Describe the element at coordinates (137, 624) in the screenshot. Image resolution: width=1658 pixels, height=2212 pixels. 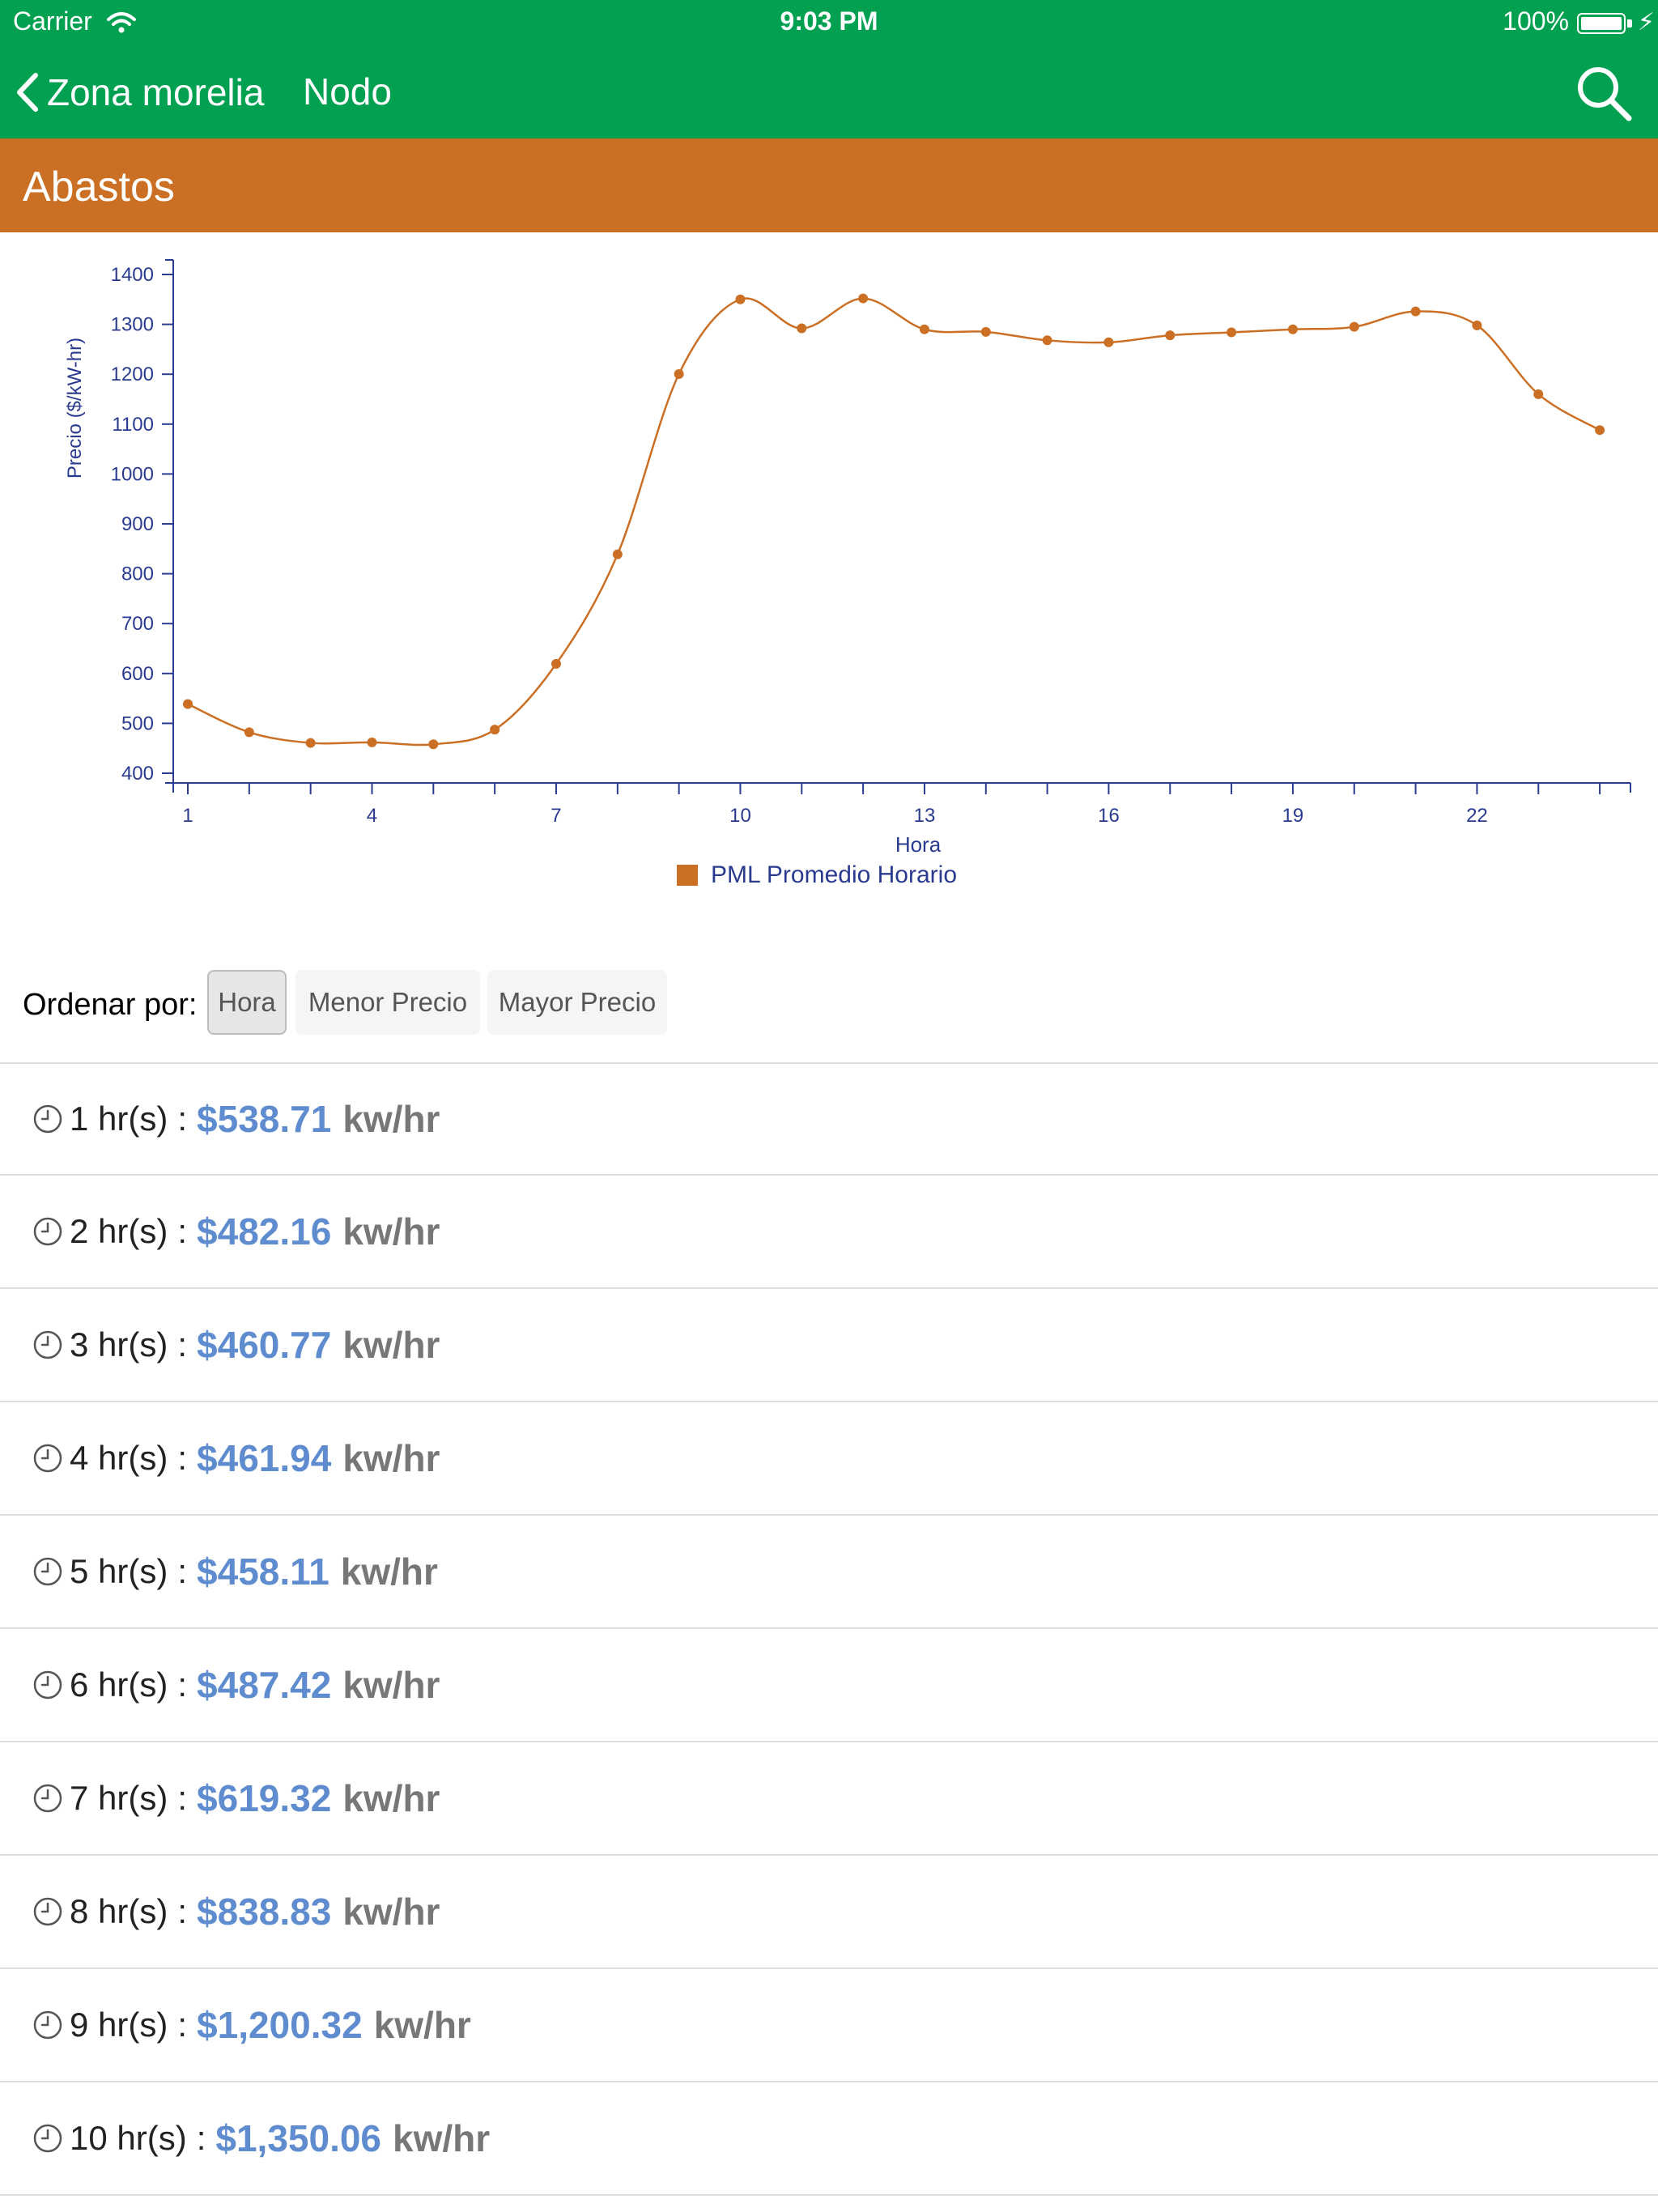
I see `y-tick-label: 700` at that location.